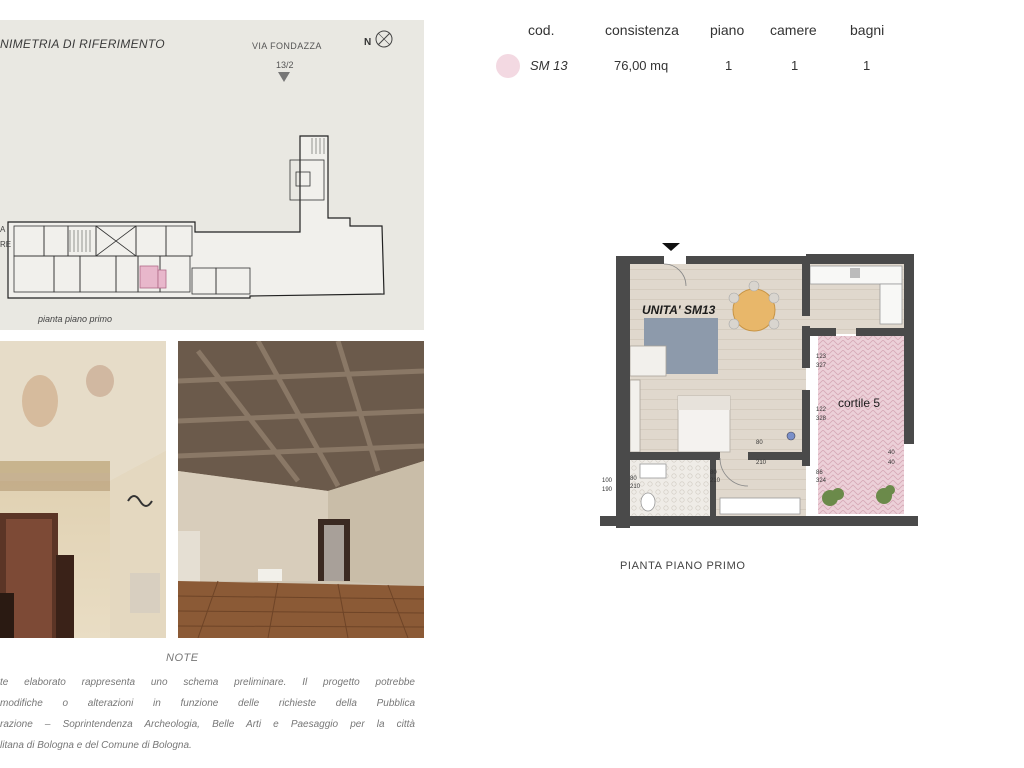 The width and height of the screenshot is (1024, 768). What do you see at coordinates (508, 66) in the screenshot?
I see `unit-color-swatch` at bounding box center [508, 66].